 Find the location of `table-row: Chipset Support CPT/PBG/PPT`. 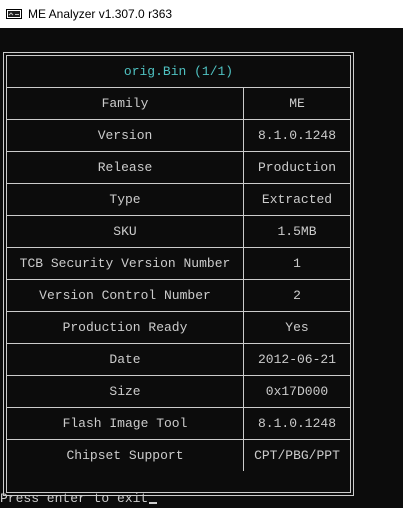

table-row: Chipset Support CPT/PBG/PPT is located at coordinates (178, 455).